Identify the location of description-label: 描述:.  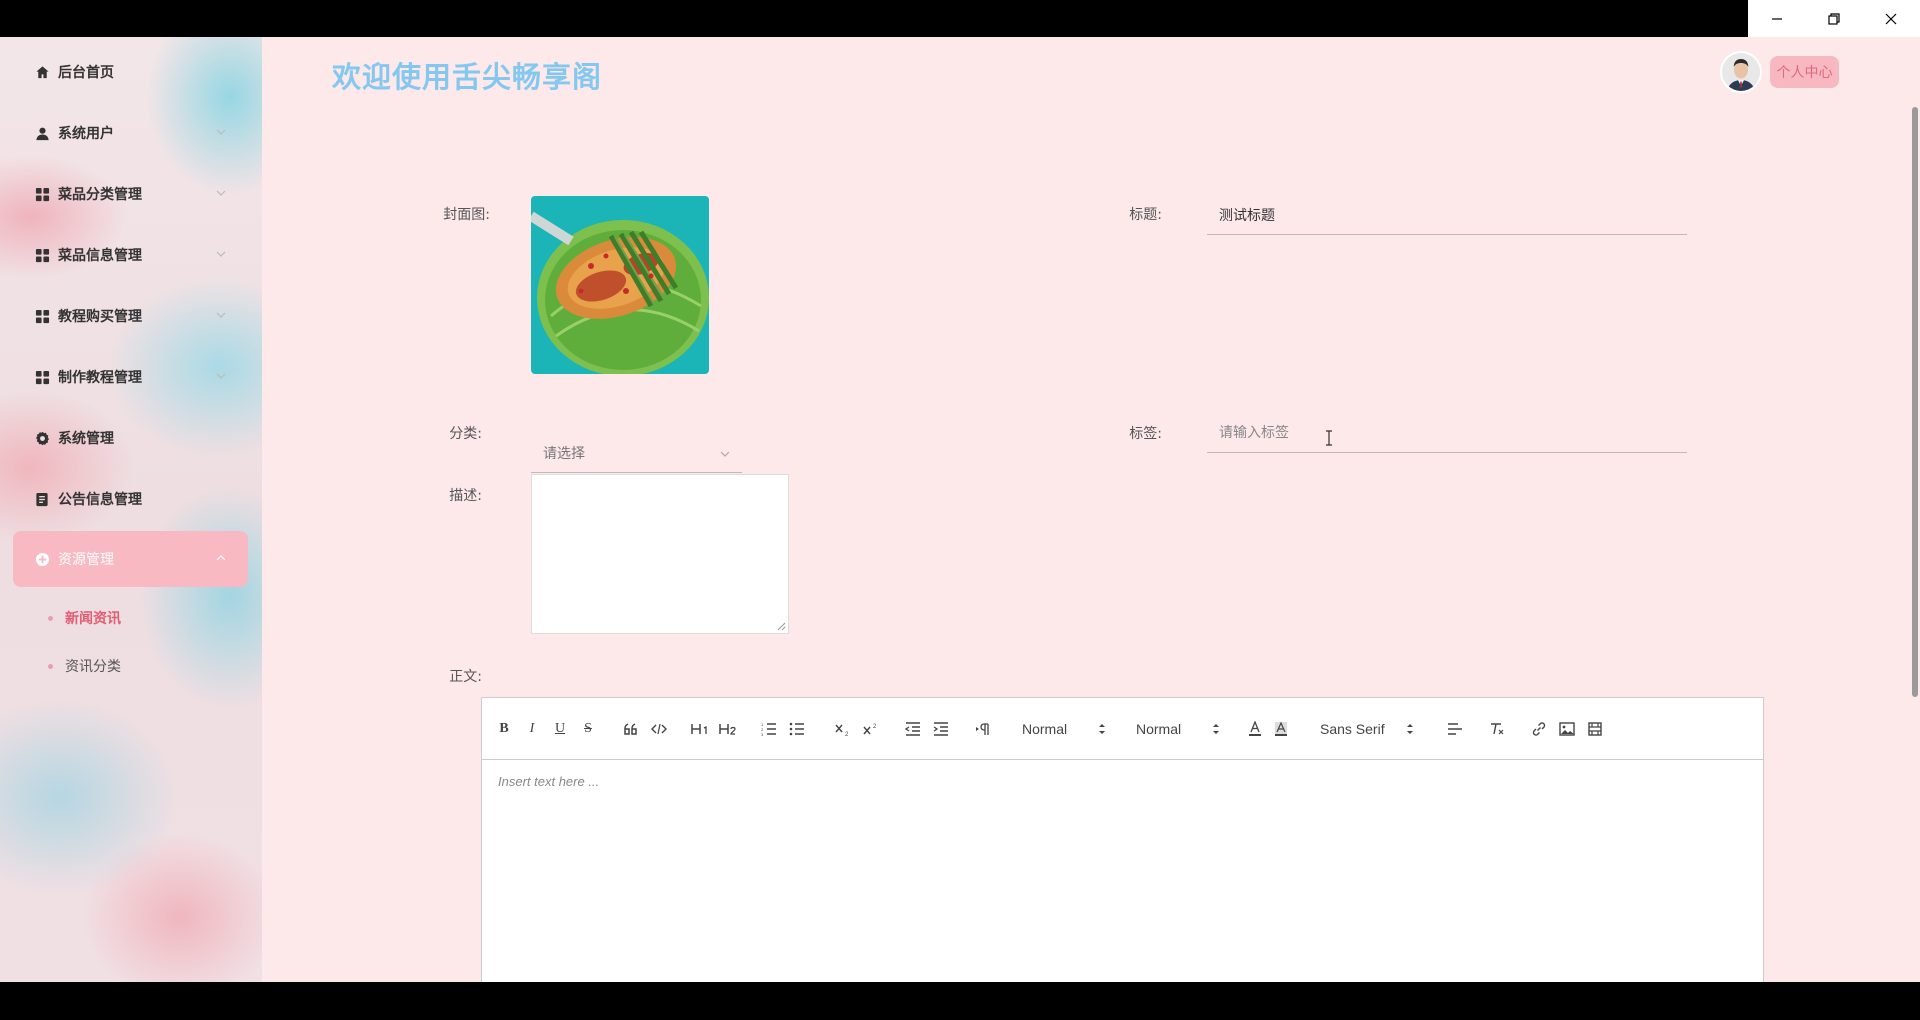
(465, 496).